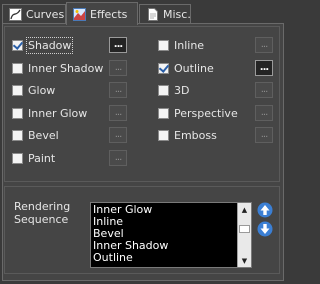 The height and width of the screenshot is (284, 320). What do you see at coordinates (244, 229) in the screenshot?
I see `scroll-thumb` at bounding box center [244, 229].